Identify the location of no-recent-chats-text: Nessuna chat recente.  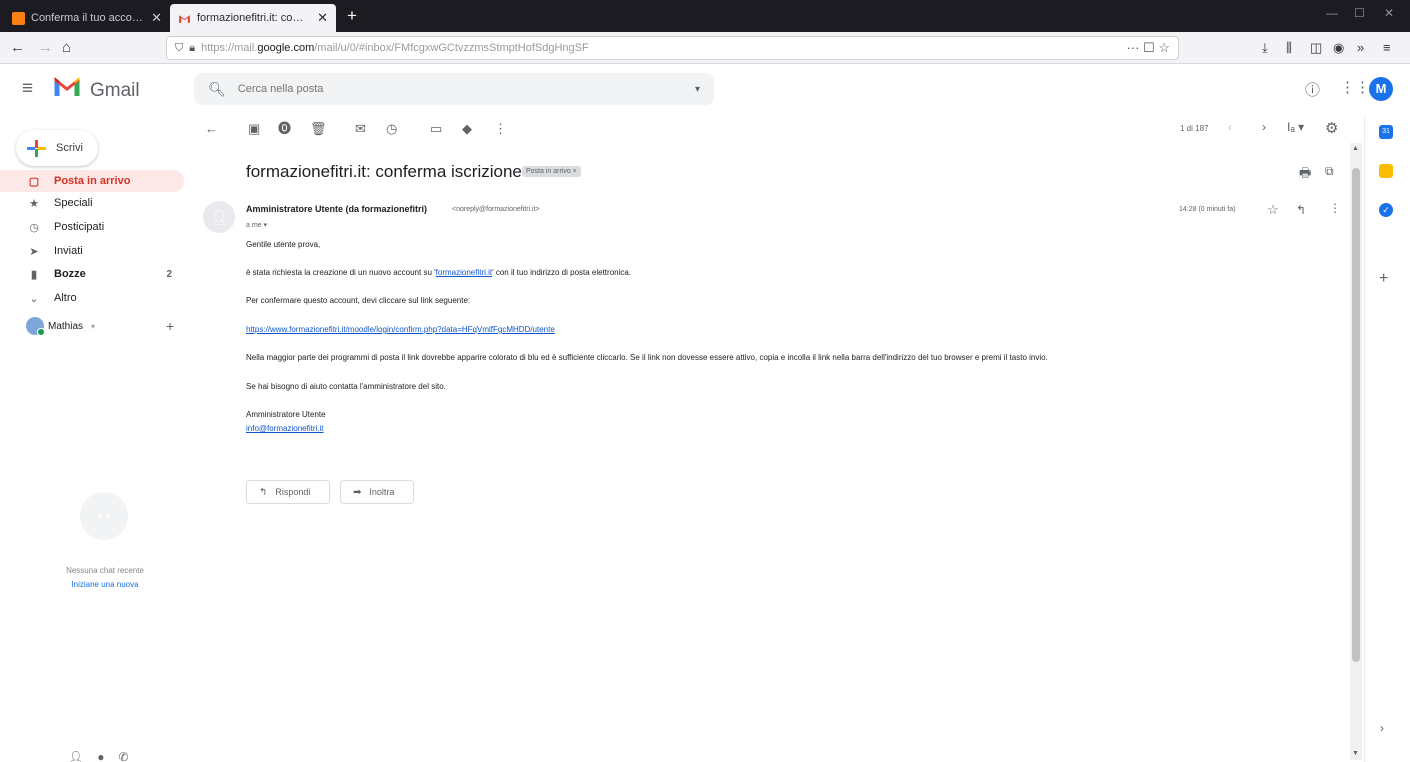
(105, 570).